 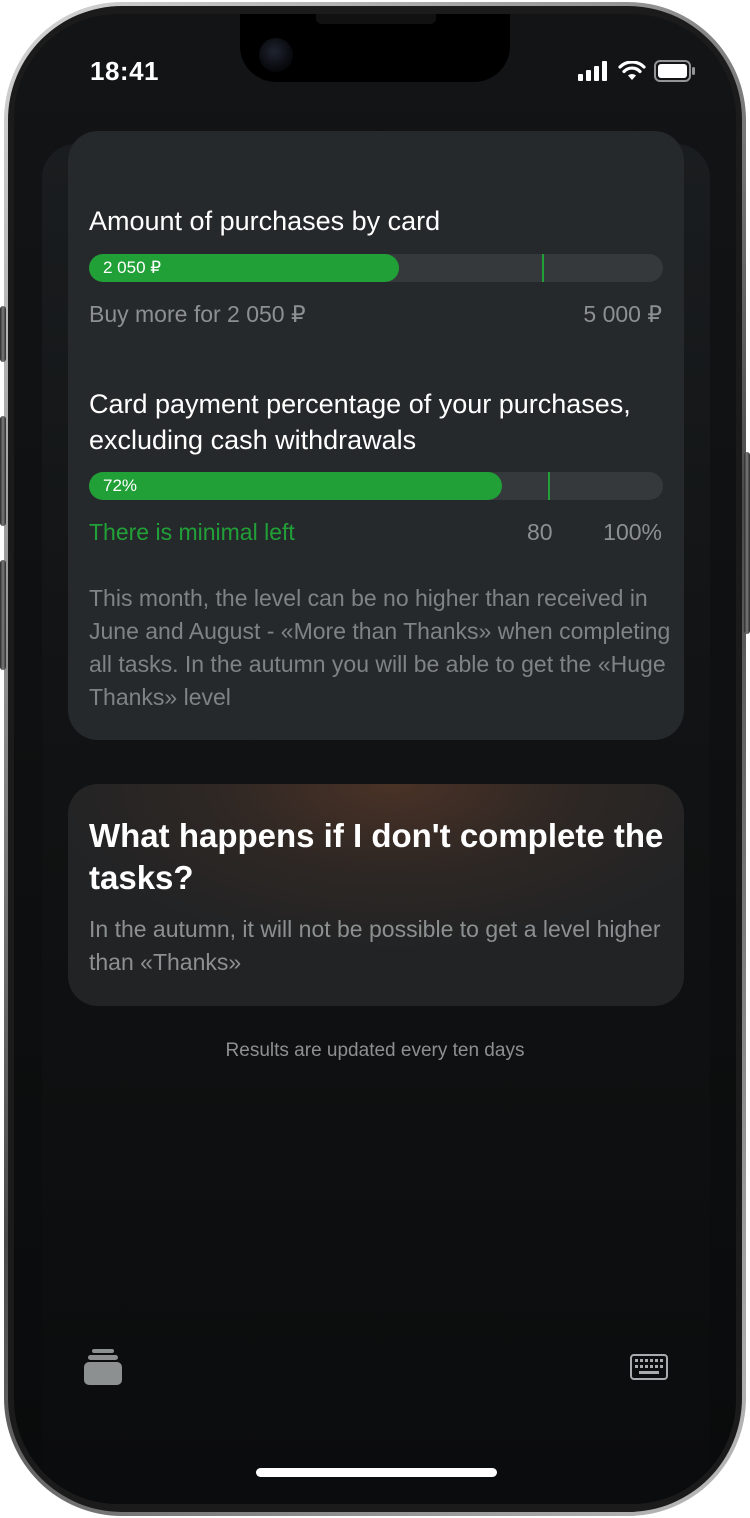 I want to click on card-payment-progress-bar: 72%, so click(x=376, y=486).